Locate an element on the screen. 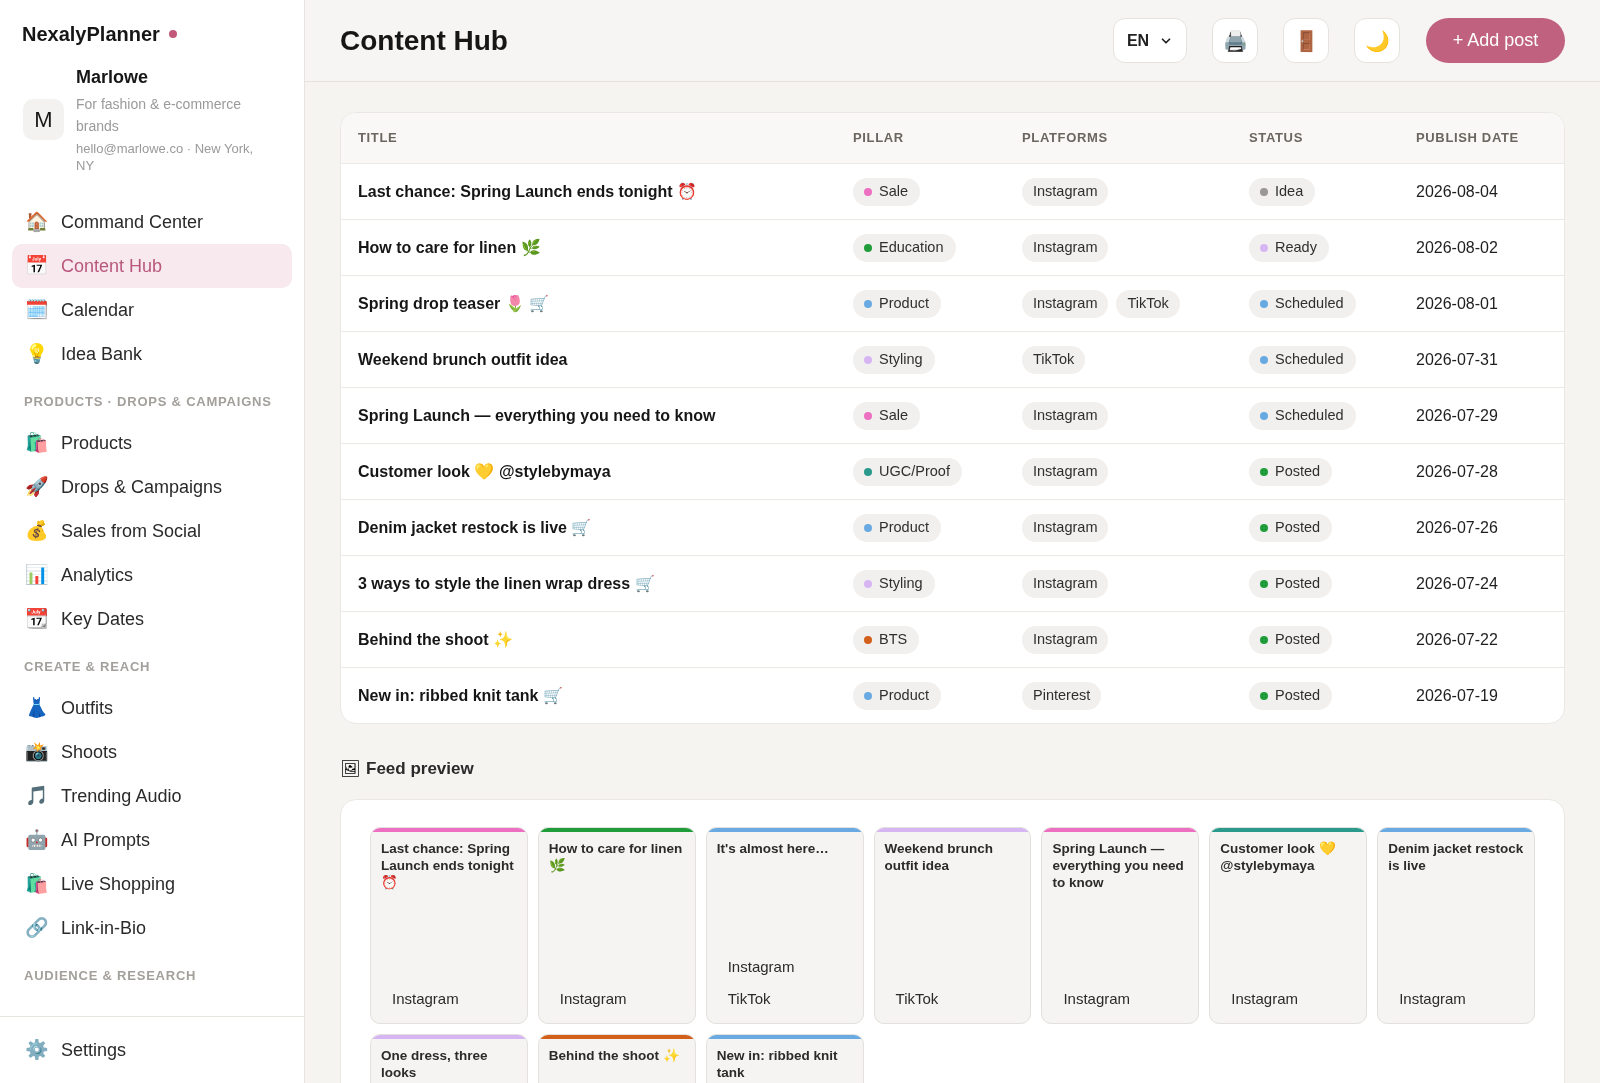  post-title: Customer look 💛 @stylebymaya is located at coordinates (485, 471).